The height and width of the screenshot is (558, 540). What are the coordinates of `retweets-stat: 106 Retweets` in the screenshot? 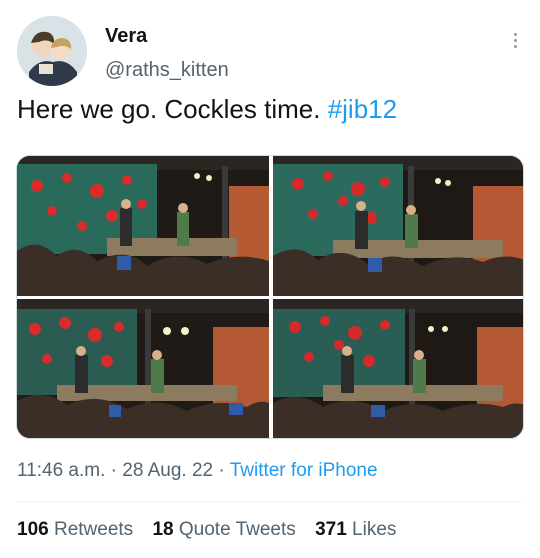 It's located at (75, 529).